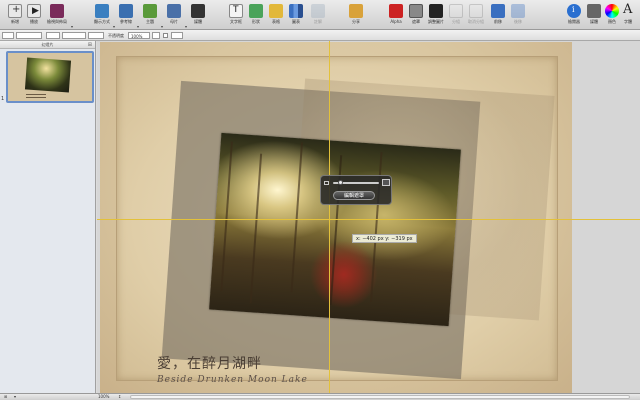 The image size is (640, 400). What do you see at coordinates (329, 217) in the screenshot?
I see `vertical-alignment-guide` at bounding box center [329, 217].